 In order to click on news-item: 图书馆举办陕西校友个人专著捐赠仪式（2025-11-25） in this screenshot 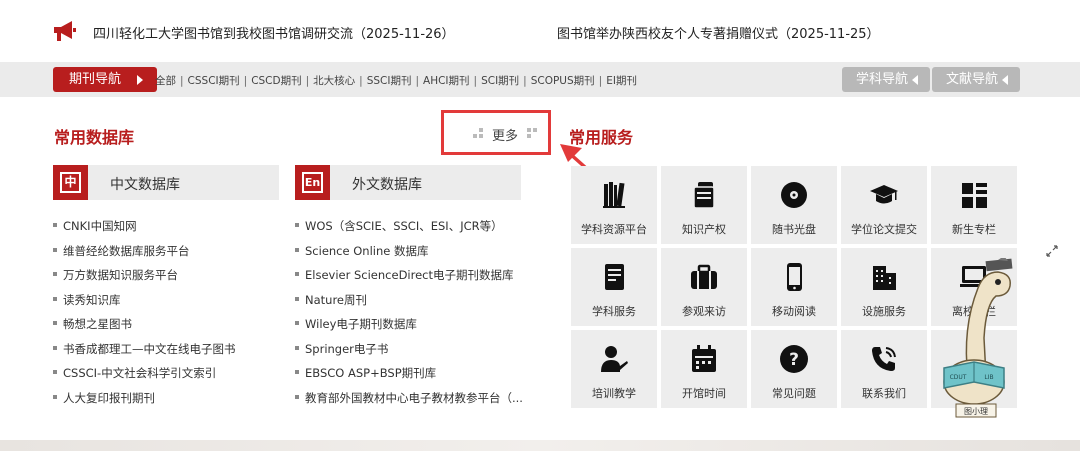, I will do `click(718, 32)`.